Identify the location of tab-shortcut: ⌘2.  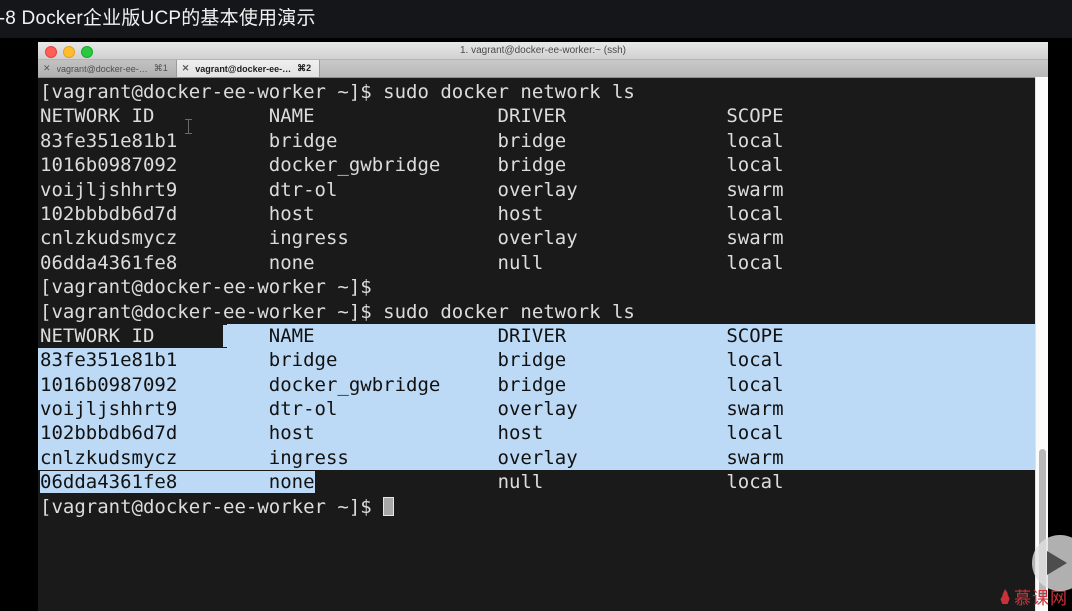
(304, 68).